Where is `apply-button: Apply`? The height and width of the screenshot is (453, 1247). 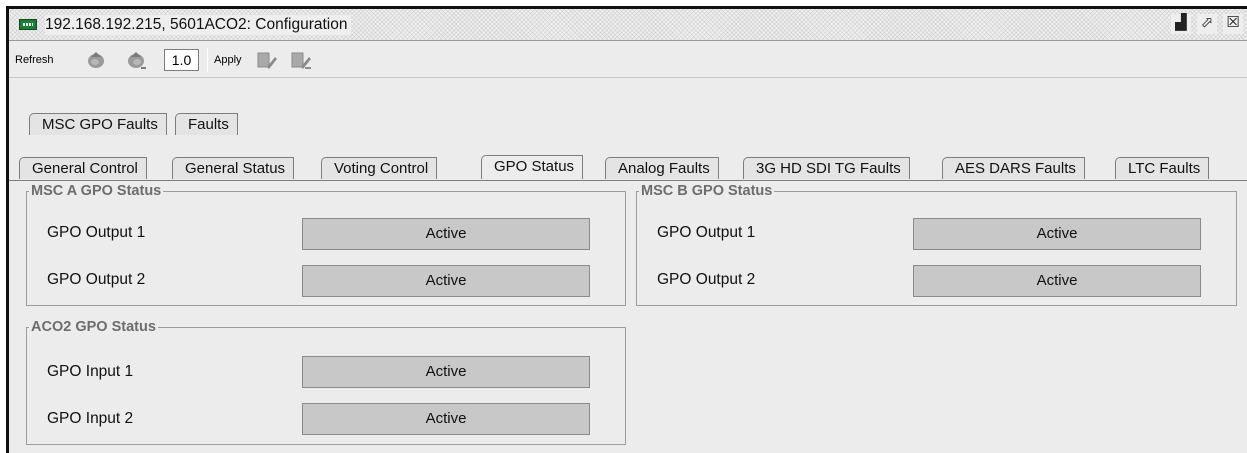 apply-button: Apply is located at coordinates (228, 60).